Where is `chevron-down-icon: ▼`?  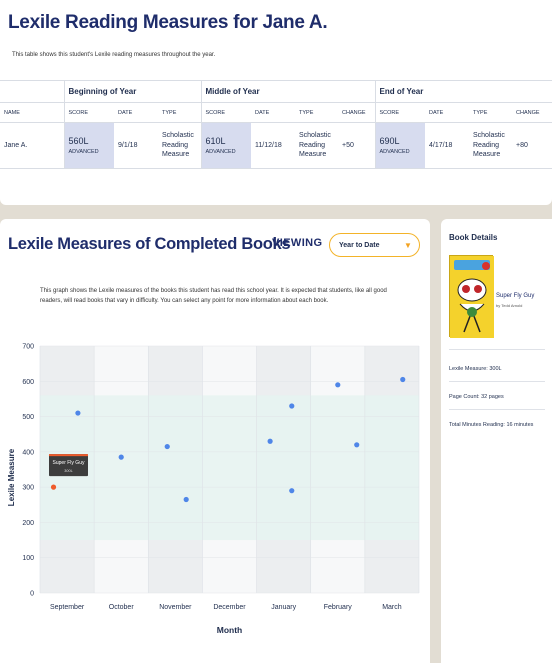 chevron-down-icon: ▼ is located at coordinates (408, 245).